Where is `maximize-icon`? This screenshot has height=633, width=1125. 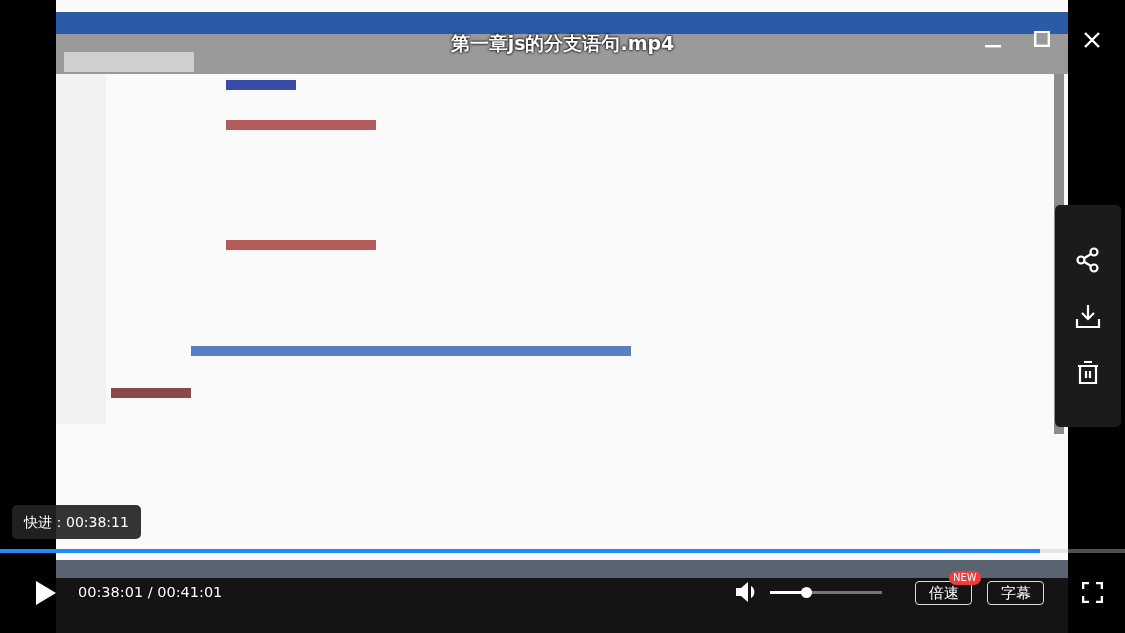
maximize-icon is located at coordinates (1042, 39).